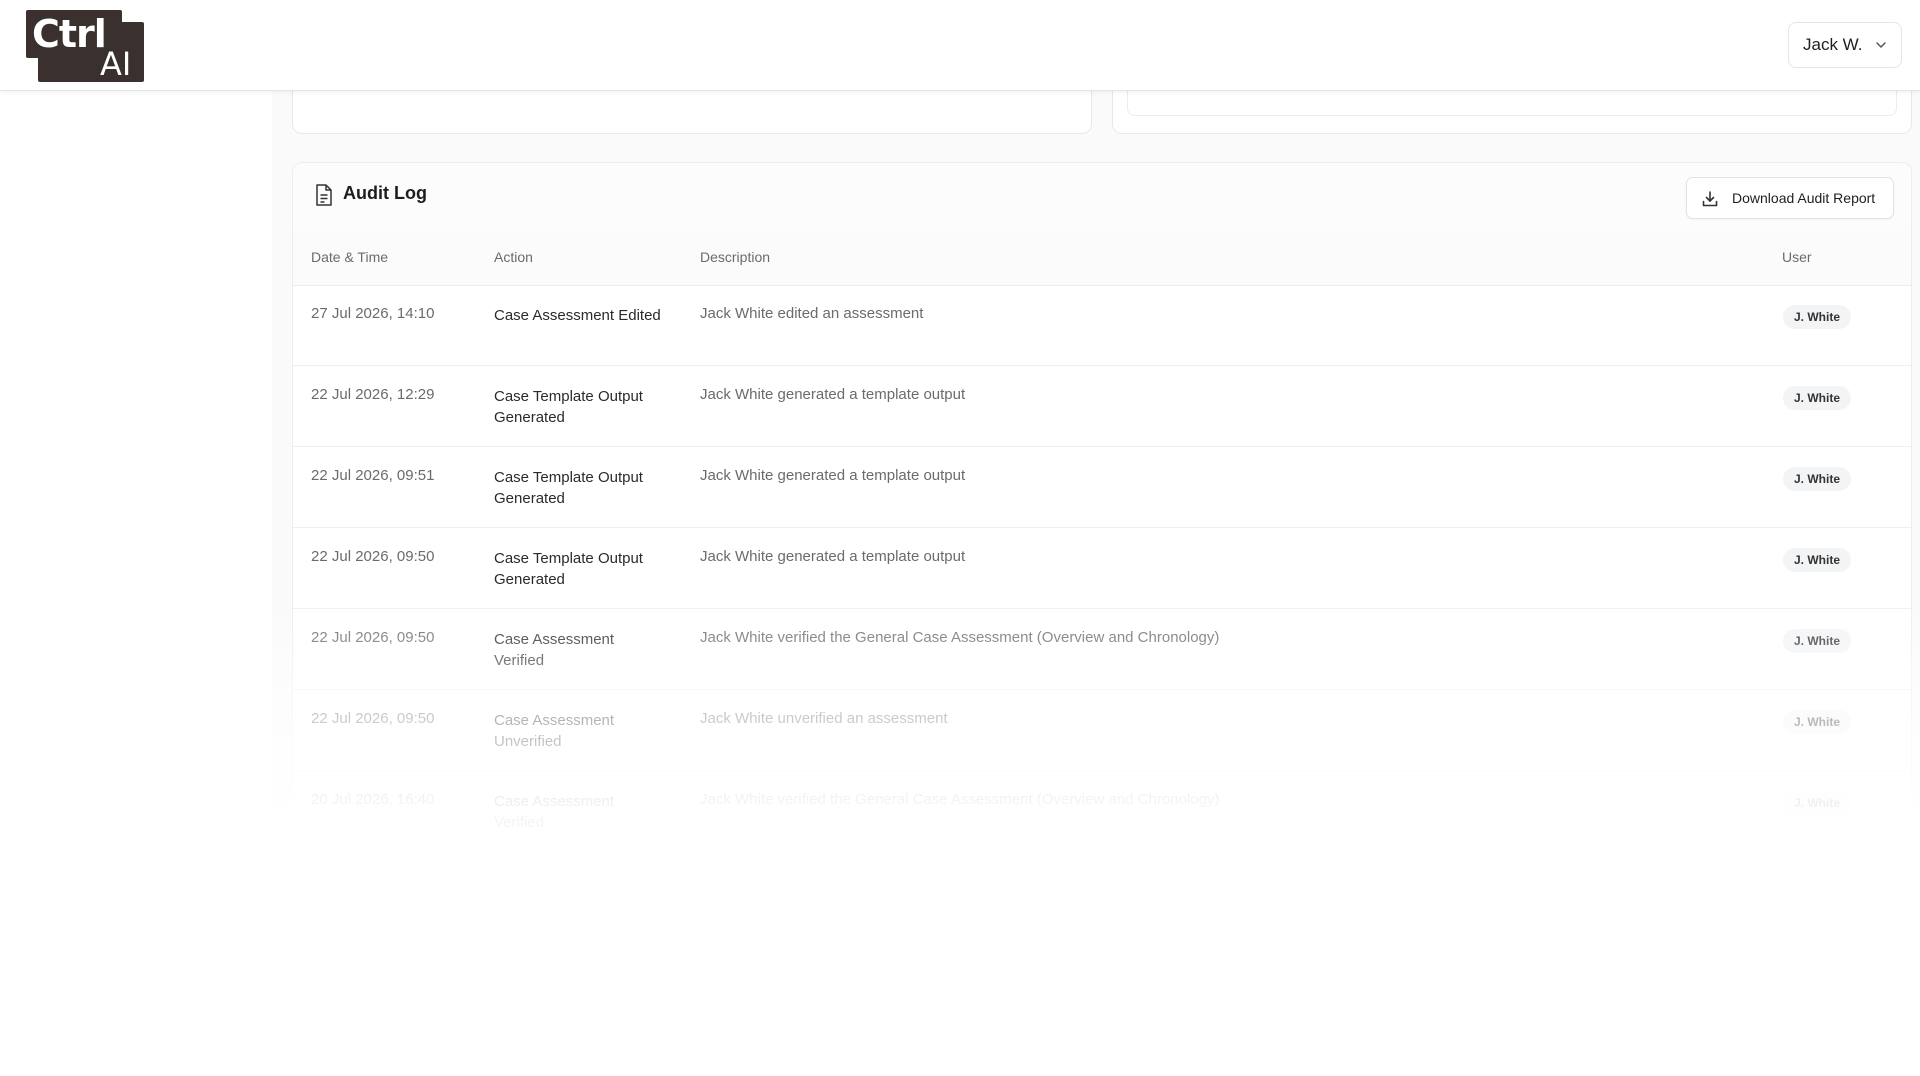 This screenshot has height=1076, width=1920. I want to click on download-icon, so click(1710, 199).